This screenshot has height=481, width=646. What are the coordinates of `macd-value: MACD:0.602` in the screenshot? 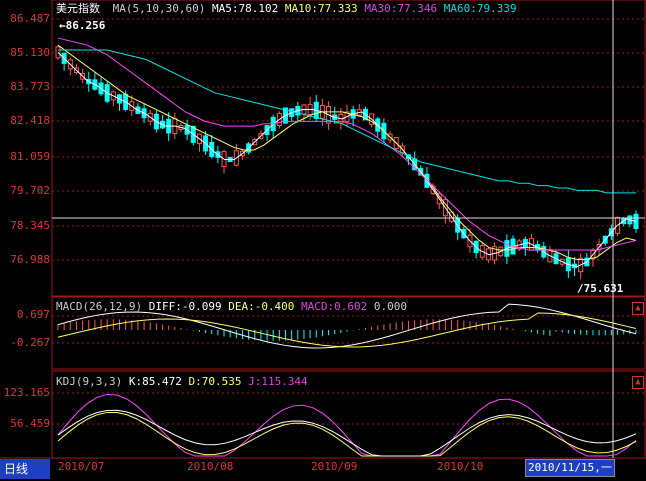 It's located at (334, 306).